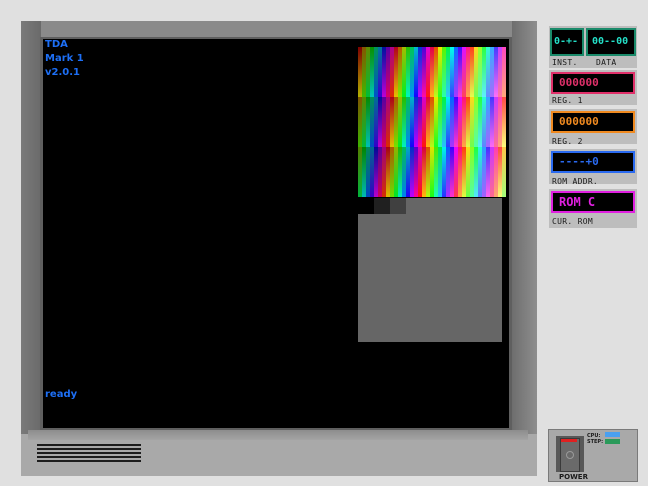 The height and width of the screenshot is (486, 648). What do you see at coordinates (593, 202) in the screenshot?
I see `cur-rom-display: ROM C` at bounding box center [593, 202].